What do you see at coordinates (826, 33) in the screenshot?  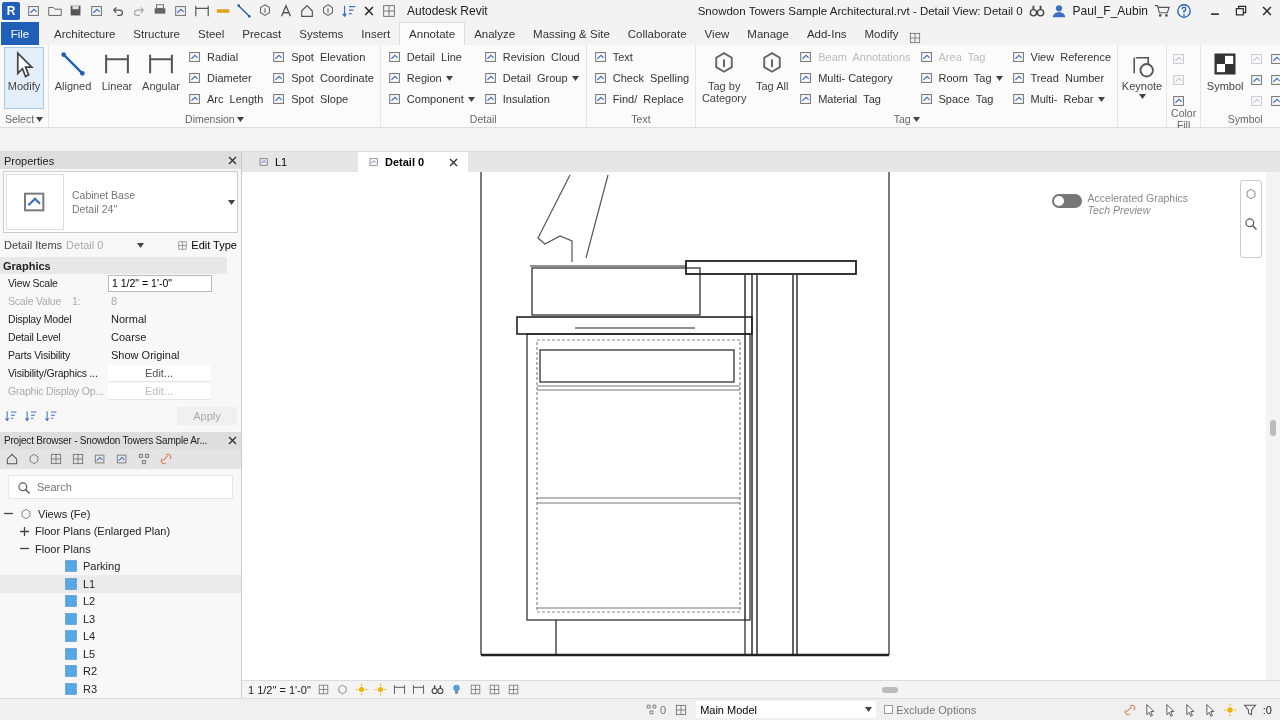 I see `ribbon-tab: Add-Ins` at bounding box center [826, 33].